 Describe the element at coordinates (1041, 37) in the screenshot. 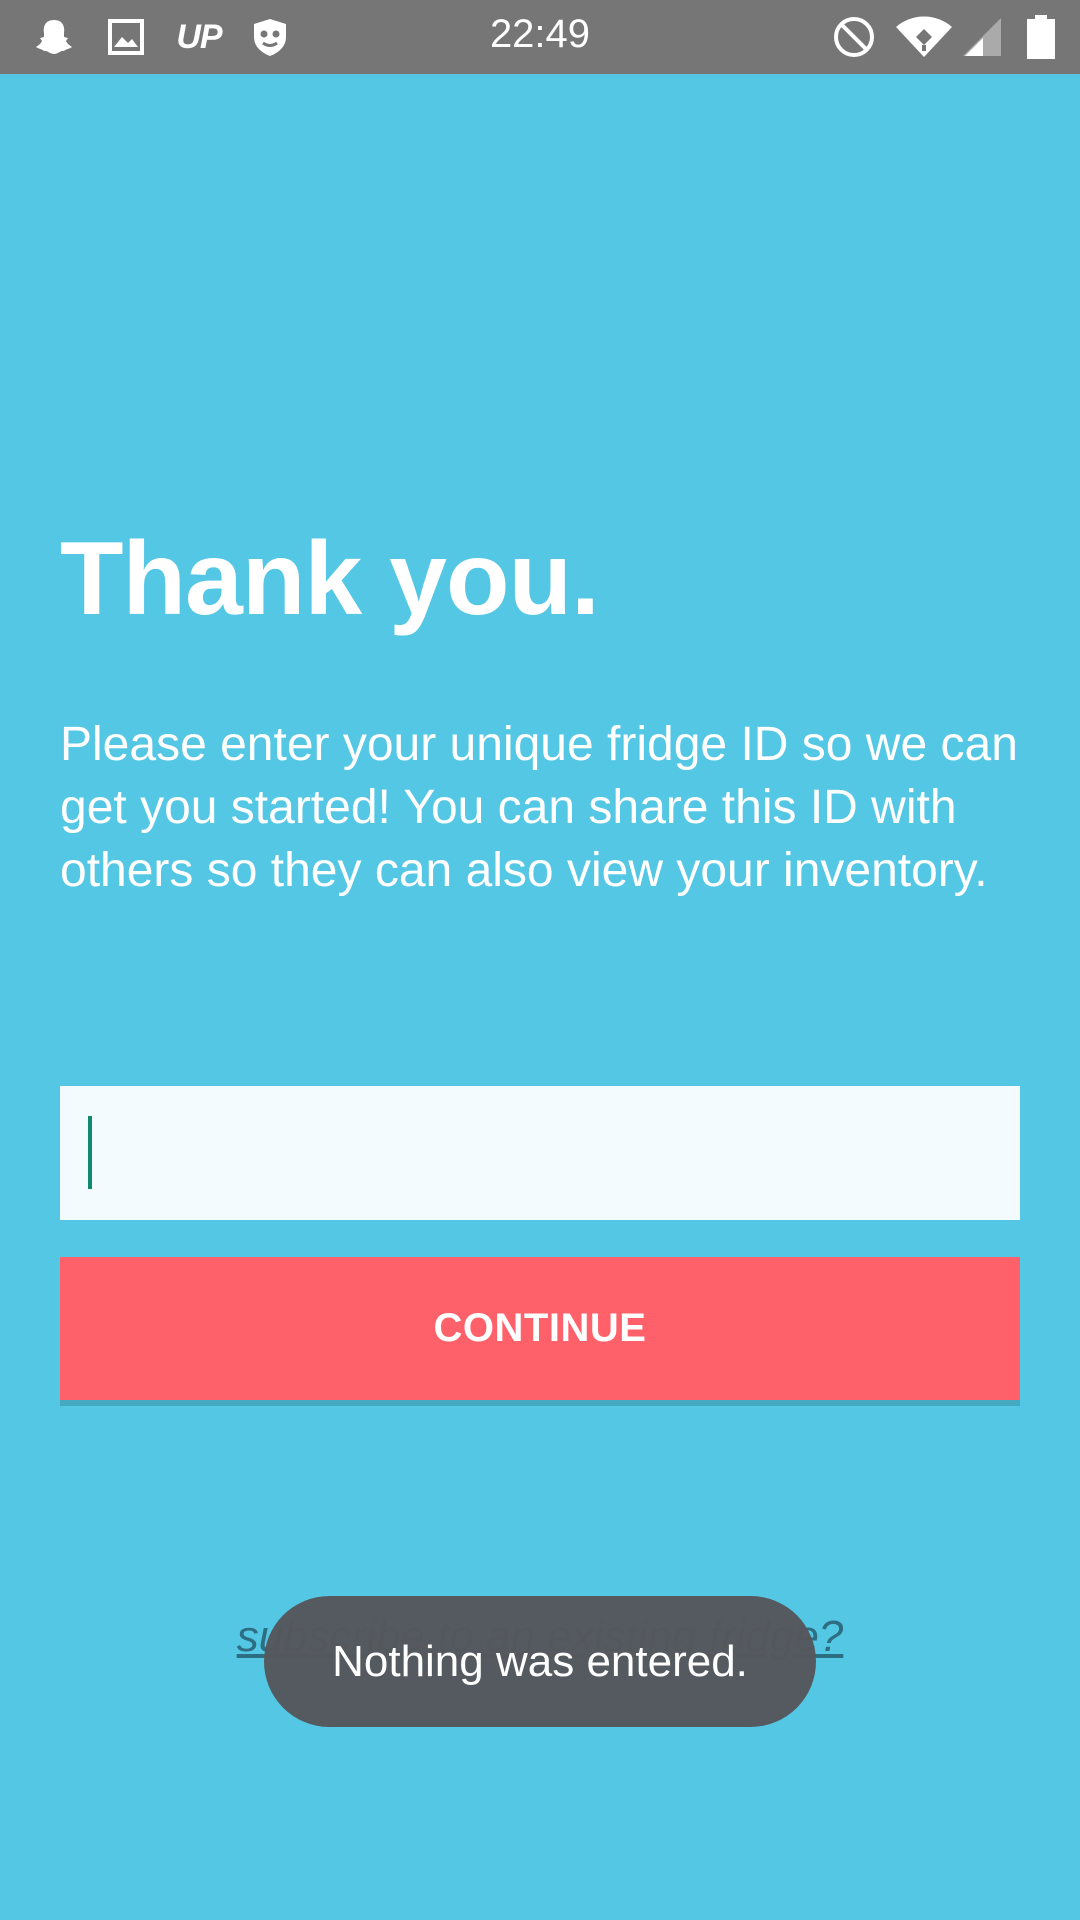

I see `battery-icon` at that location.